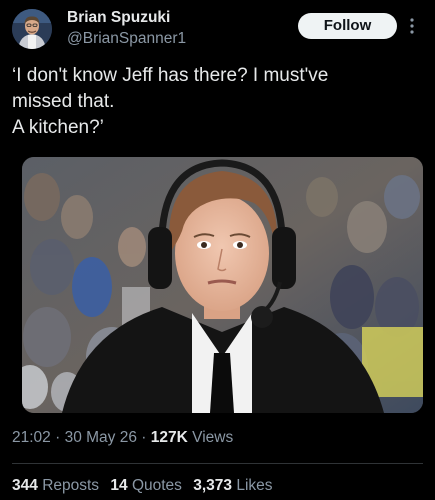  Describe the element at coordinates (169, 437) in the screenshot. I see `views-count: 127K` at that location.